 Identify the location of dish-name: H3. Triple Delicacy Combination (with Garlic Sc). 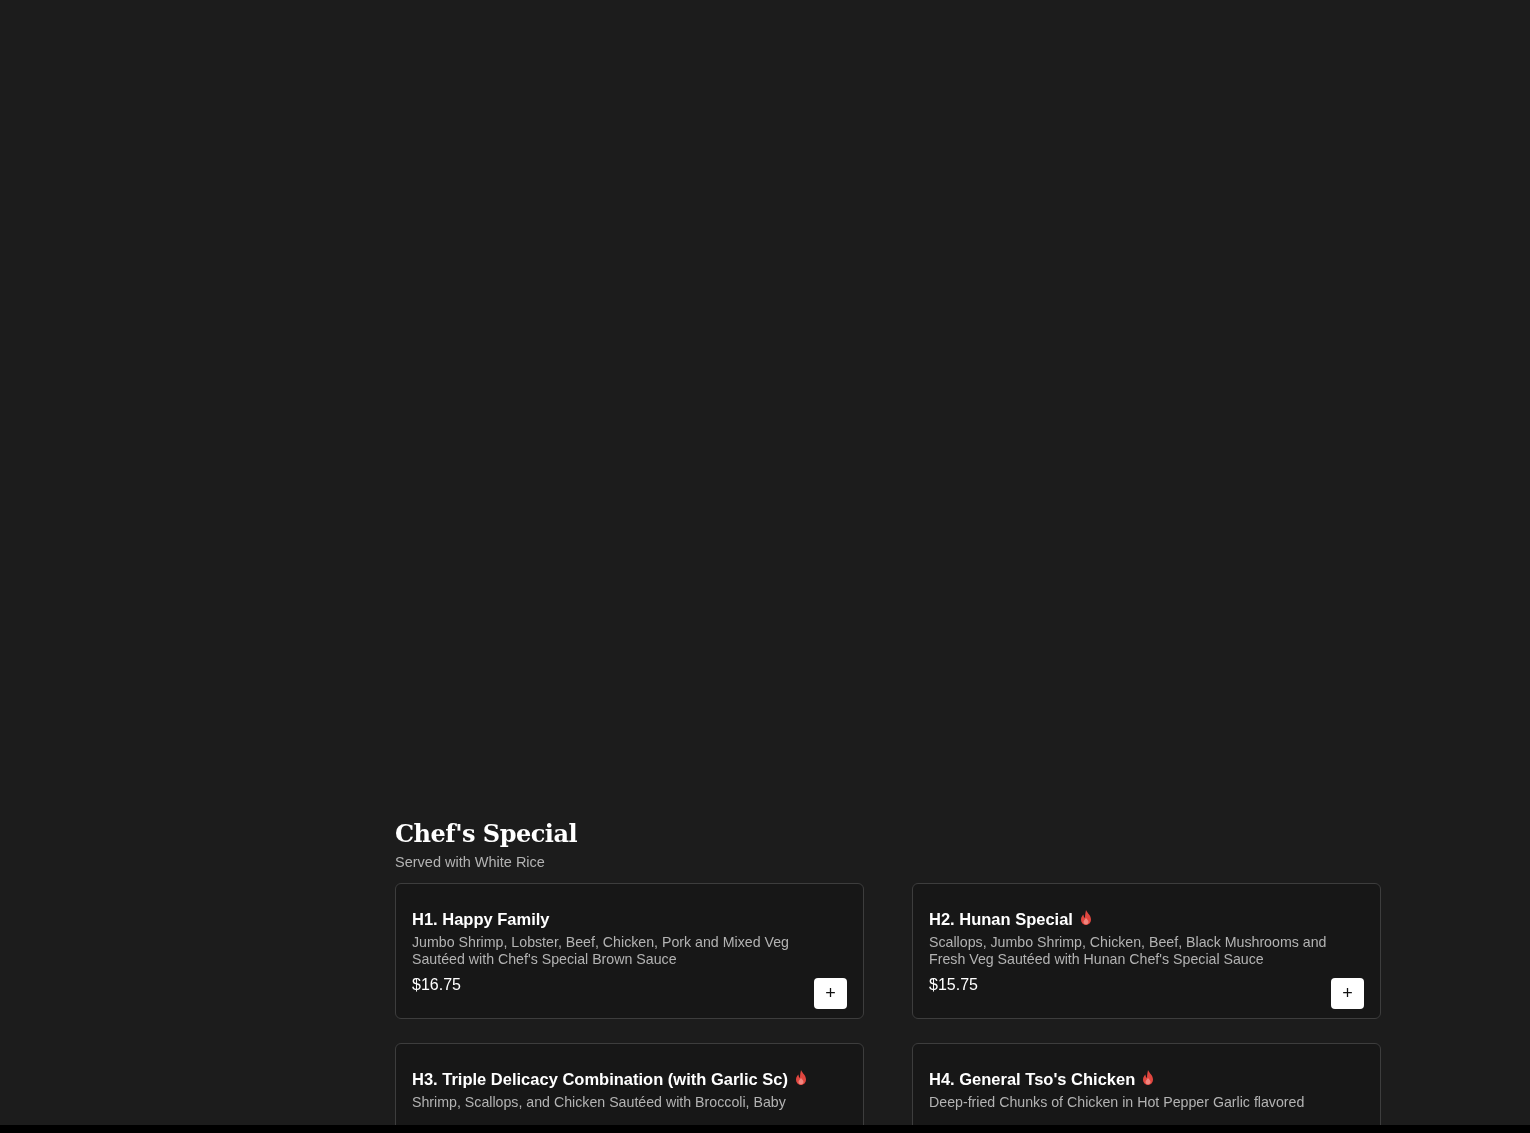
(600, 1079).